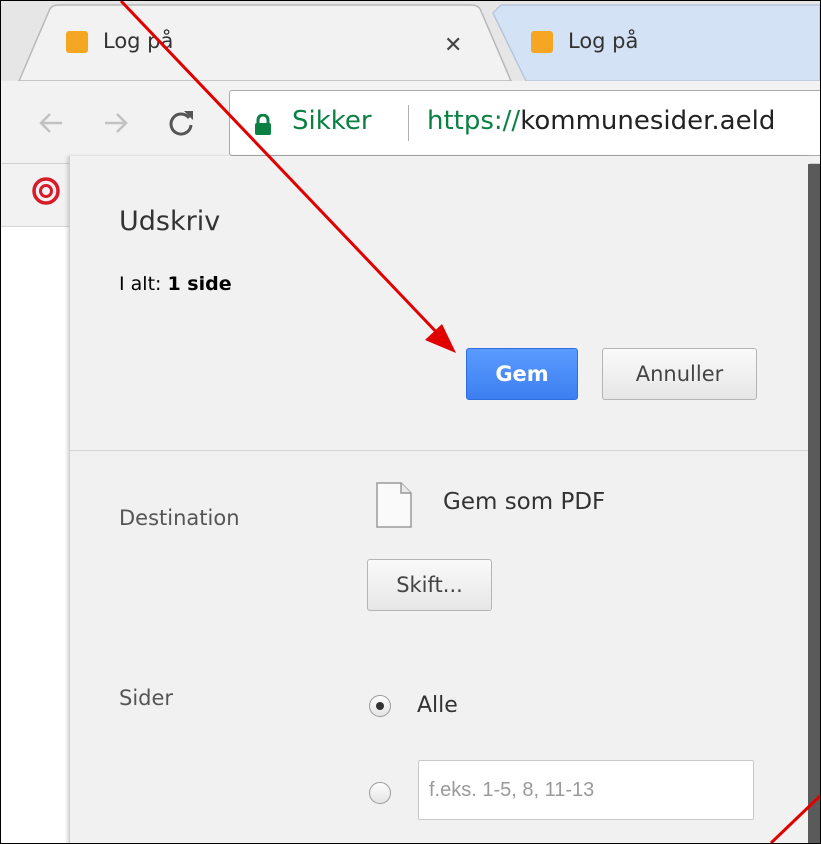 This screenshot has width=821, height=844. What do you see at coordinates (648, 121) in the screenshot?
I see `url-host: kommunesider.aeld` at bounding box center [648, 121].